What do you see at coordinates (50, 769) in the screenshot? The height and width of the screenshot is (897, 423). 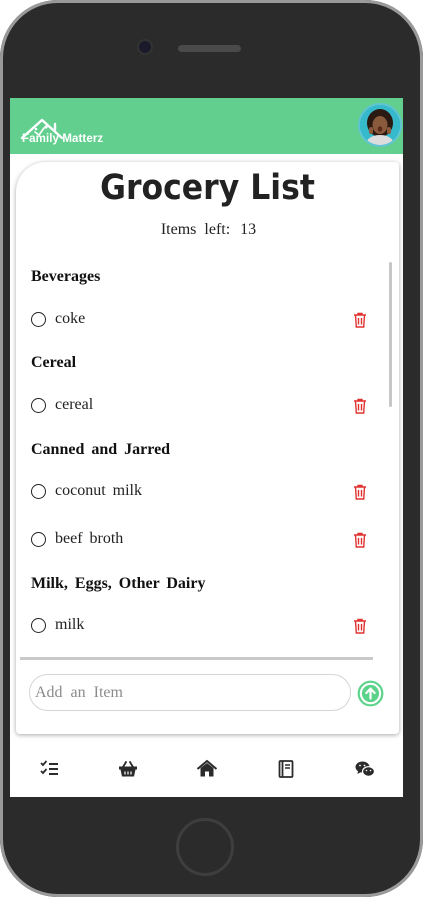 I see `checklist-icon` at bounding box center [50, 769].